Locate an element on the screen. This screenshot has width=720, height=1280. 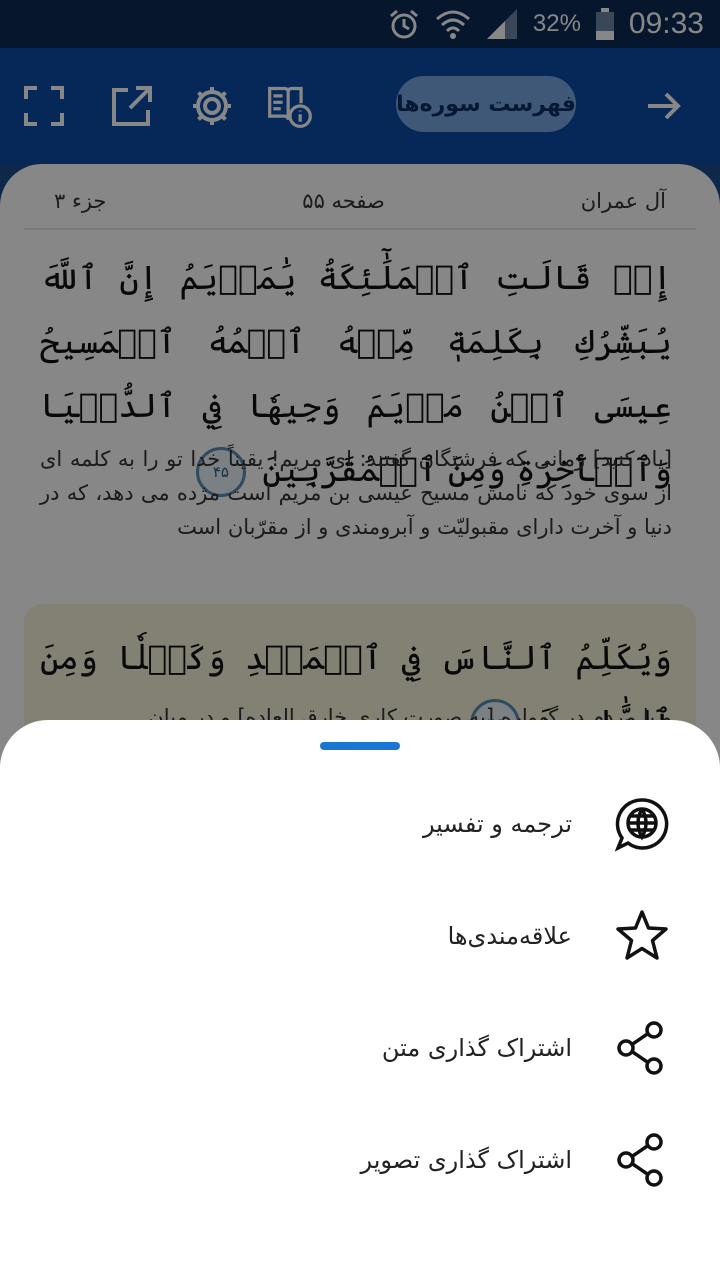
menu-item-share-text: اشتراک گذاری متن is located at coordinates (360, 1048).